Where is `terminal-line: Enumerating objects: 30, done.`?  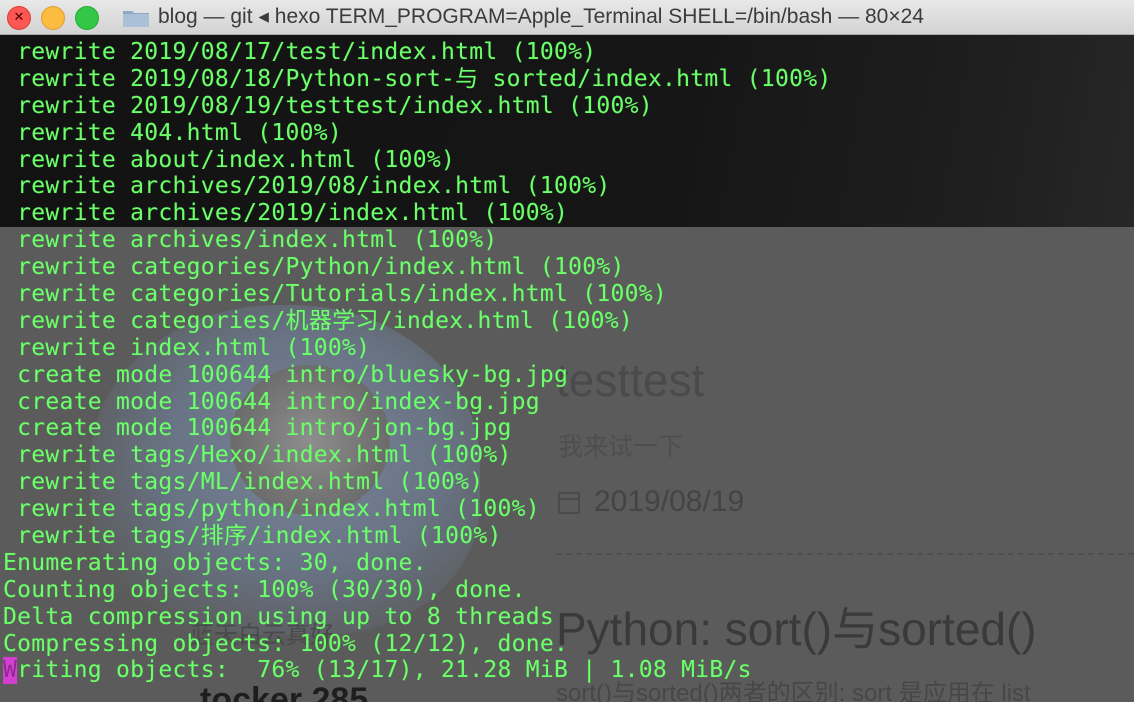 terminal-line: Enumerating objects: 30, done. is located at coordinates (215, 562).